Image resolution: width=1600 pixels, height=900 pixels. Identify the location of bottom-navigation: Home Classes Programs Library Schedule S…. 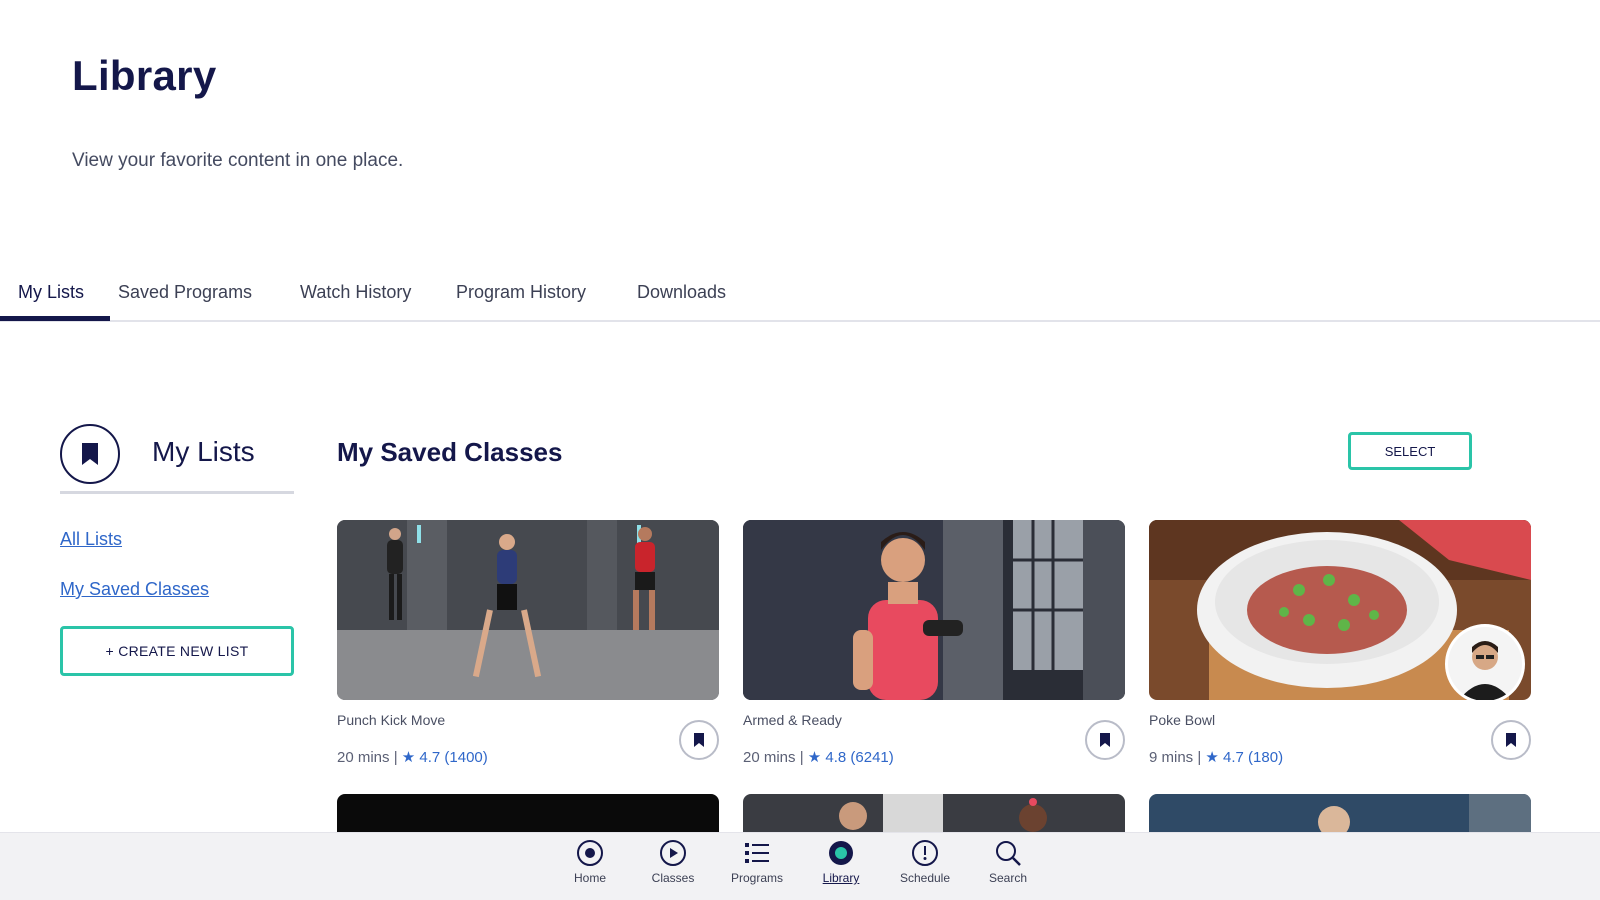
(800, 866).